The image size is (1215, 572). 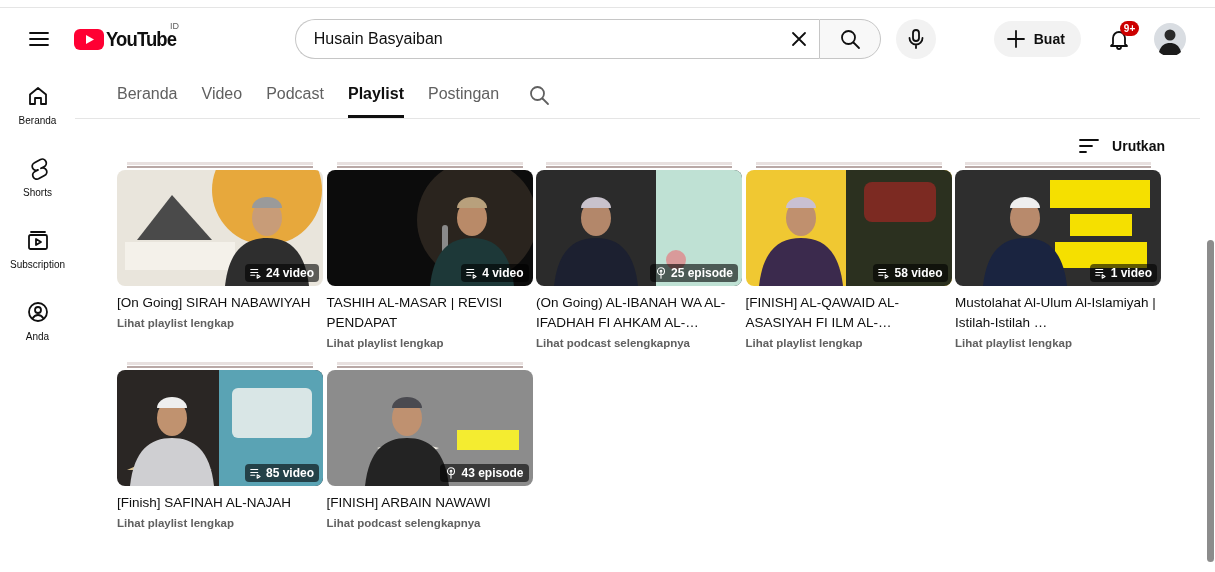 I want to click on avatar, so click(x=1169, y=39).